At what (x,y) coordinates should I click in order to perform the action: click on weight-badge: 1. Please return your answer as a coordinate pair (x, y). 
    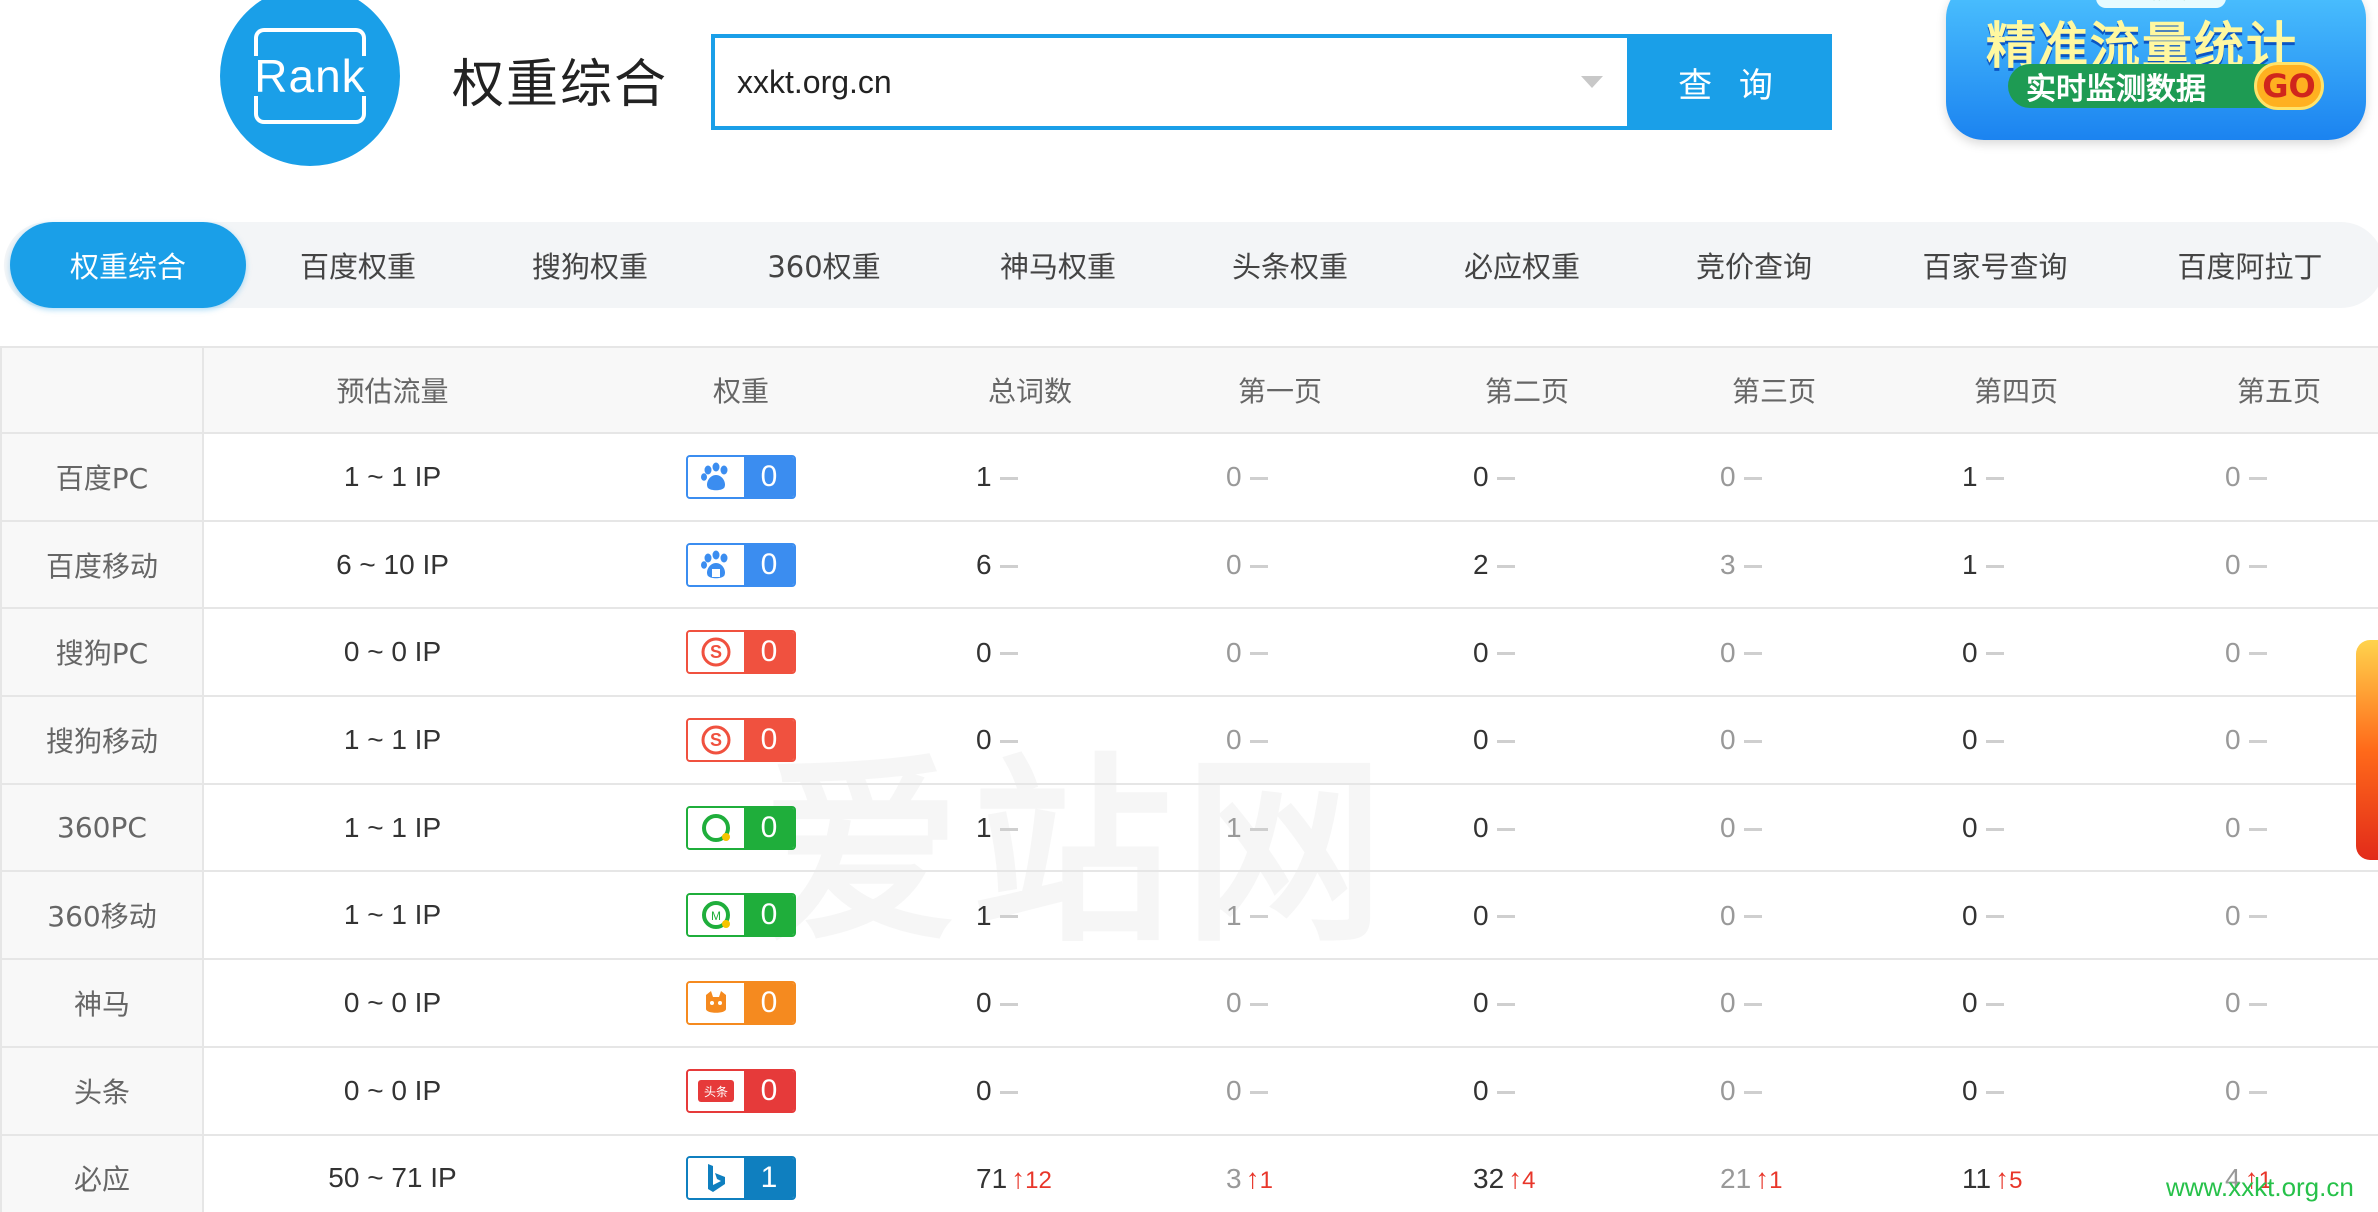
    Looking at the image, I should click on (741, 1178).